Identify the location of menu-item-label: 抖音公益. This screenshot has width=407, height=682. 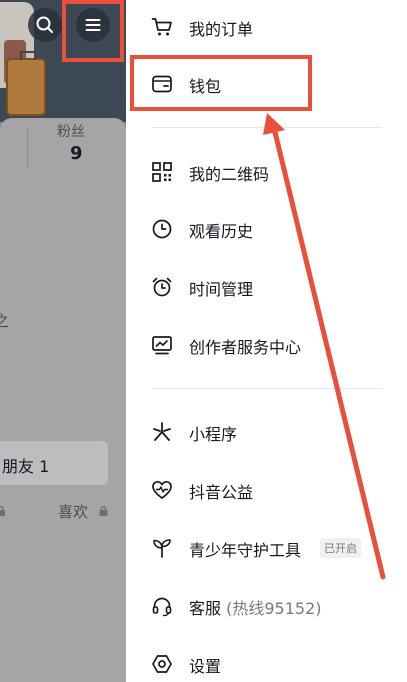
(221, 492).